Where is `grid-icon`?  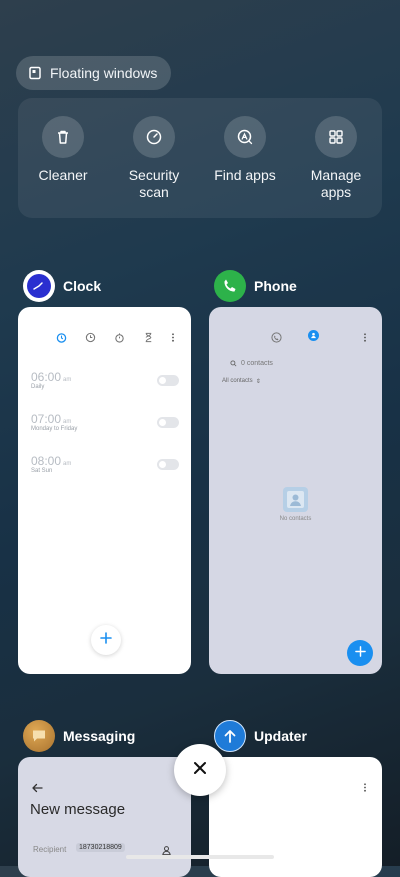 grid-icon is located at coordinates (336, 137).